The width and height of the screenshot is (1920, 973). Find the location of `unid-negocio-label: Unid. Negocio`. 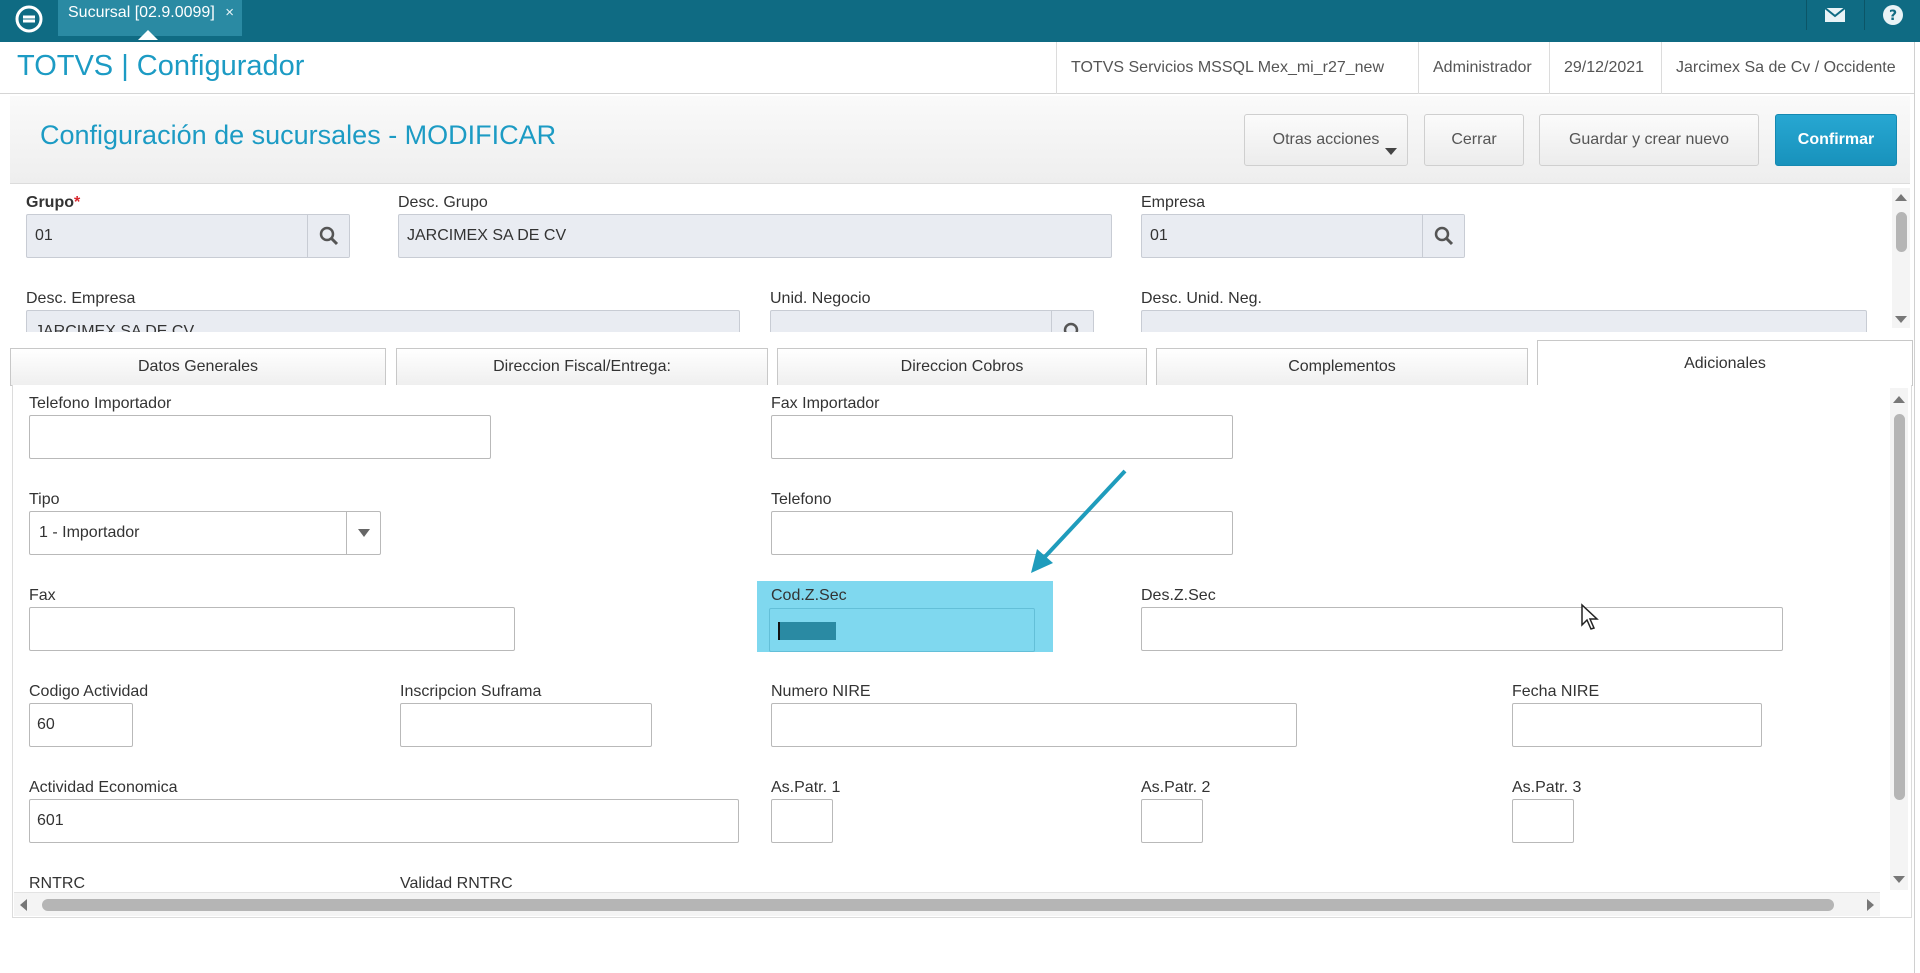

unid-negocio-label: Unid. Negocio is located at coordinates (820, 298).